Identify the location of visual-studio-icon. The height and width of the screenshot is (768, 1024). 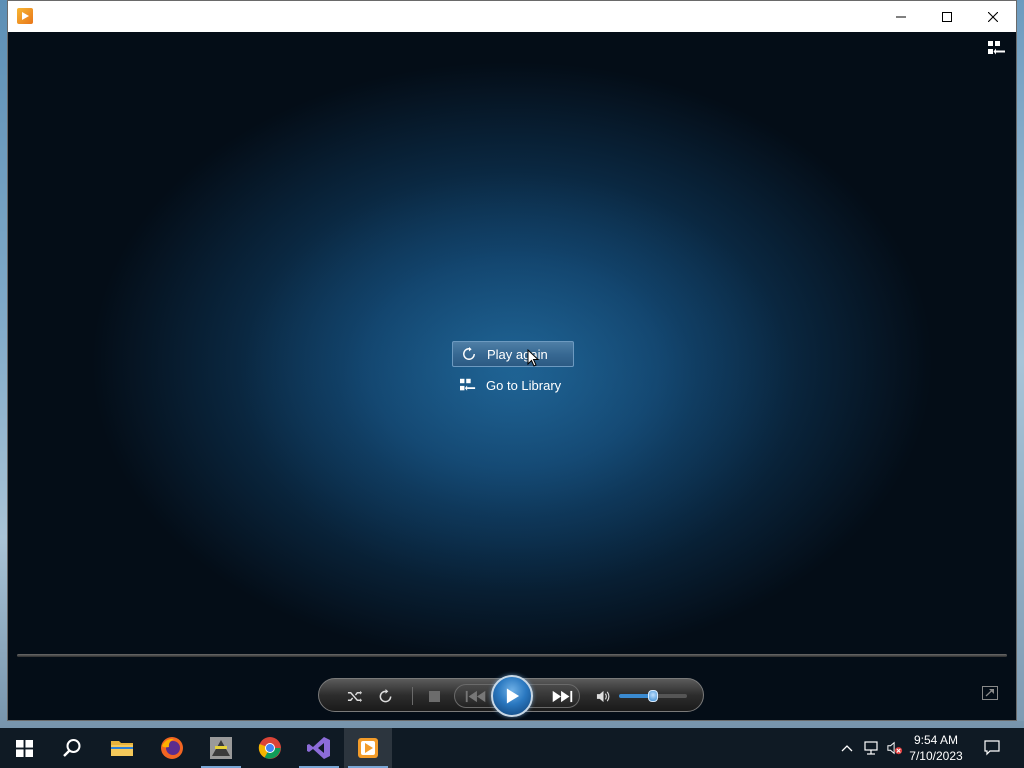
(318, 748).